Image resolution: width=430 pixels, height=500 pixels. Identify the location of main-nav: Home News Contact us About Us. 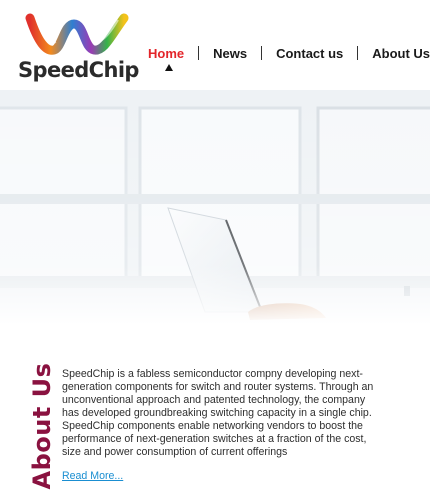
(289, 53).